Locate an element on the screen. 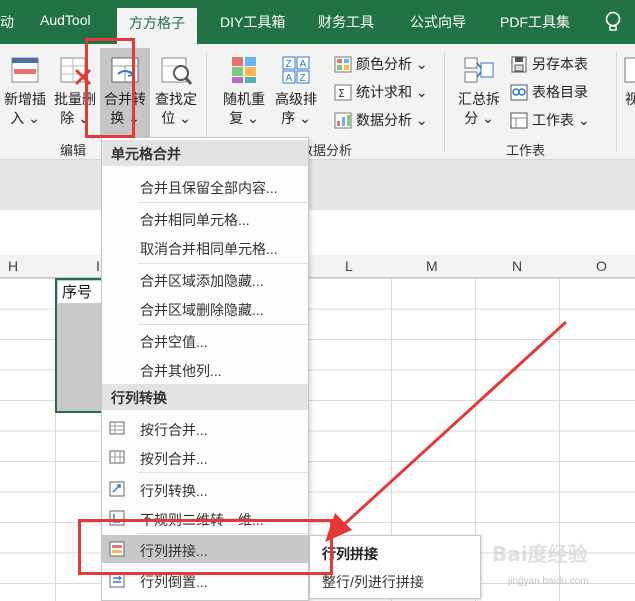 This screenshot has height=601, width=635. tab-finance-tools: 财务工具 is located at coordinates (346, 22).